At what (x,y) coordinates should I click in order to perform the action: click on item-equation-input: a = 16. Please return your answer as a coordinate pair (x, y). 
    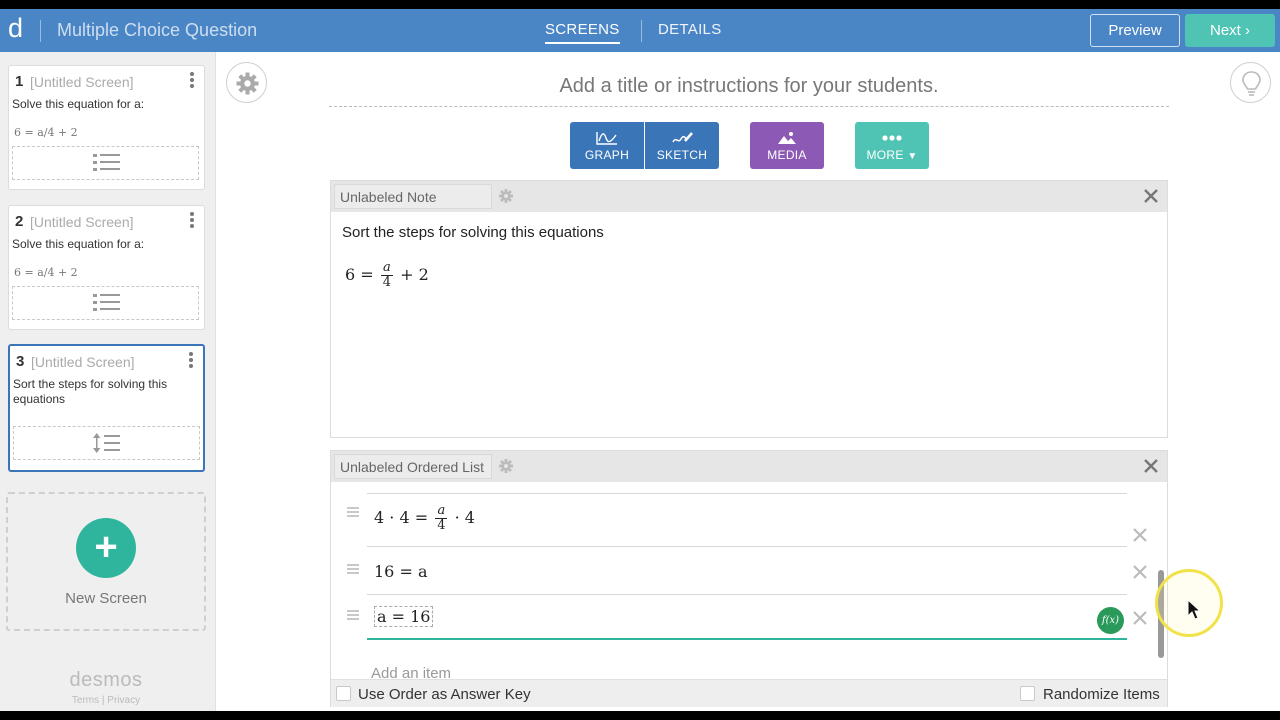
    Looking at the image, I should click on (404, 616).